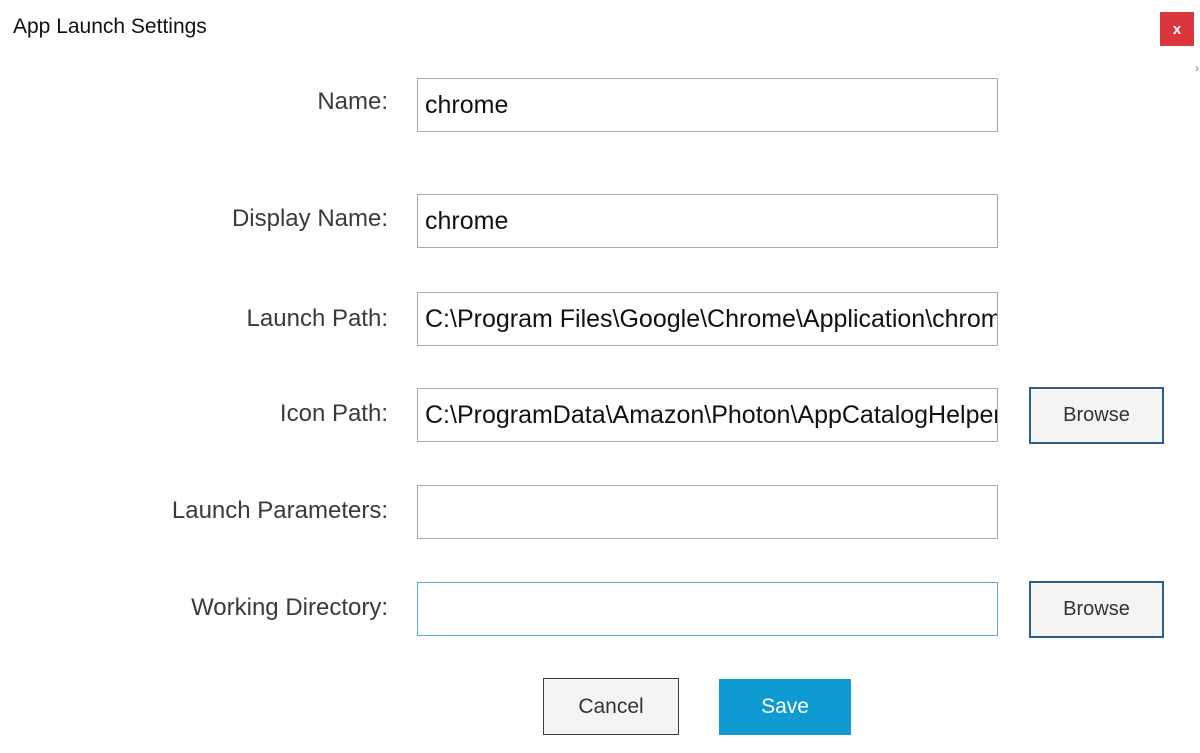  Describe the element at coordinates (707, 512) in the screenshot. I see `launch-parameters-input` at that location.